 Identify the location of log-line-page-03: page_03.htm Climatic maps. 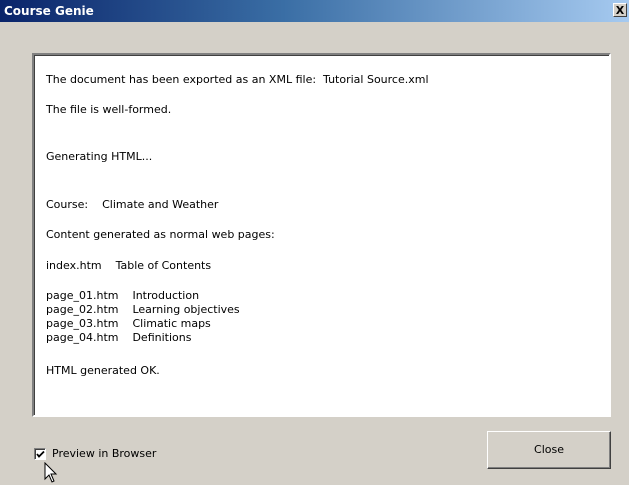
(128, 323).